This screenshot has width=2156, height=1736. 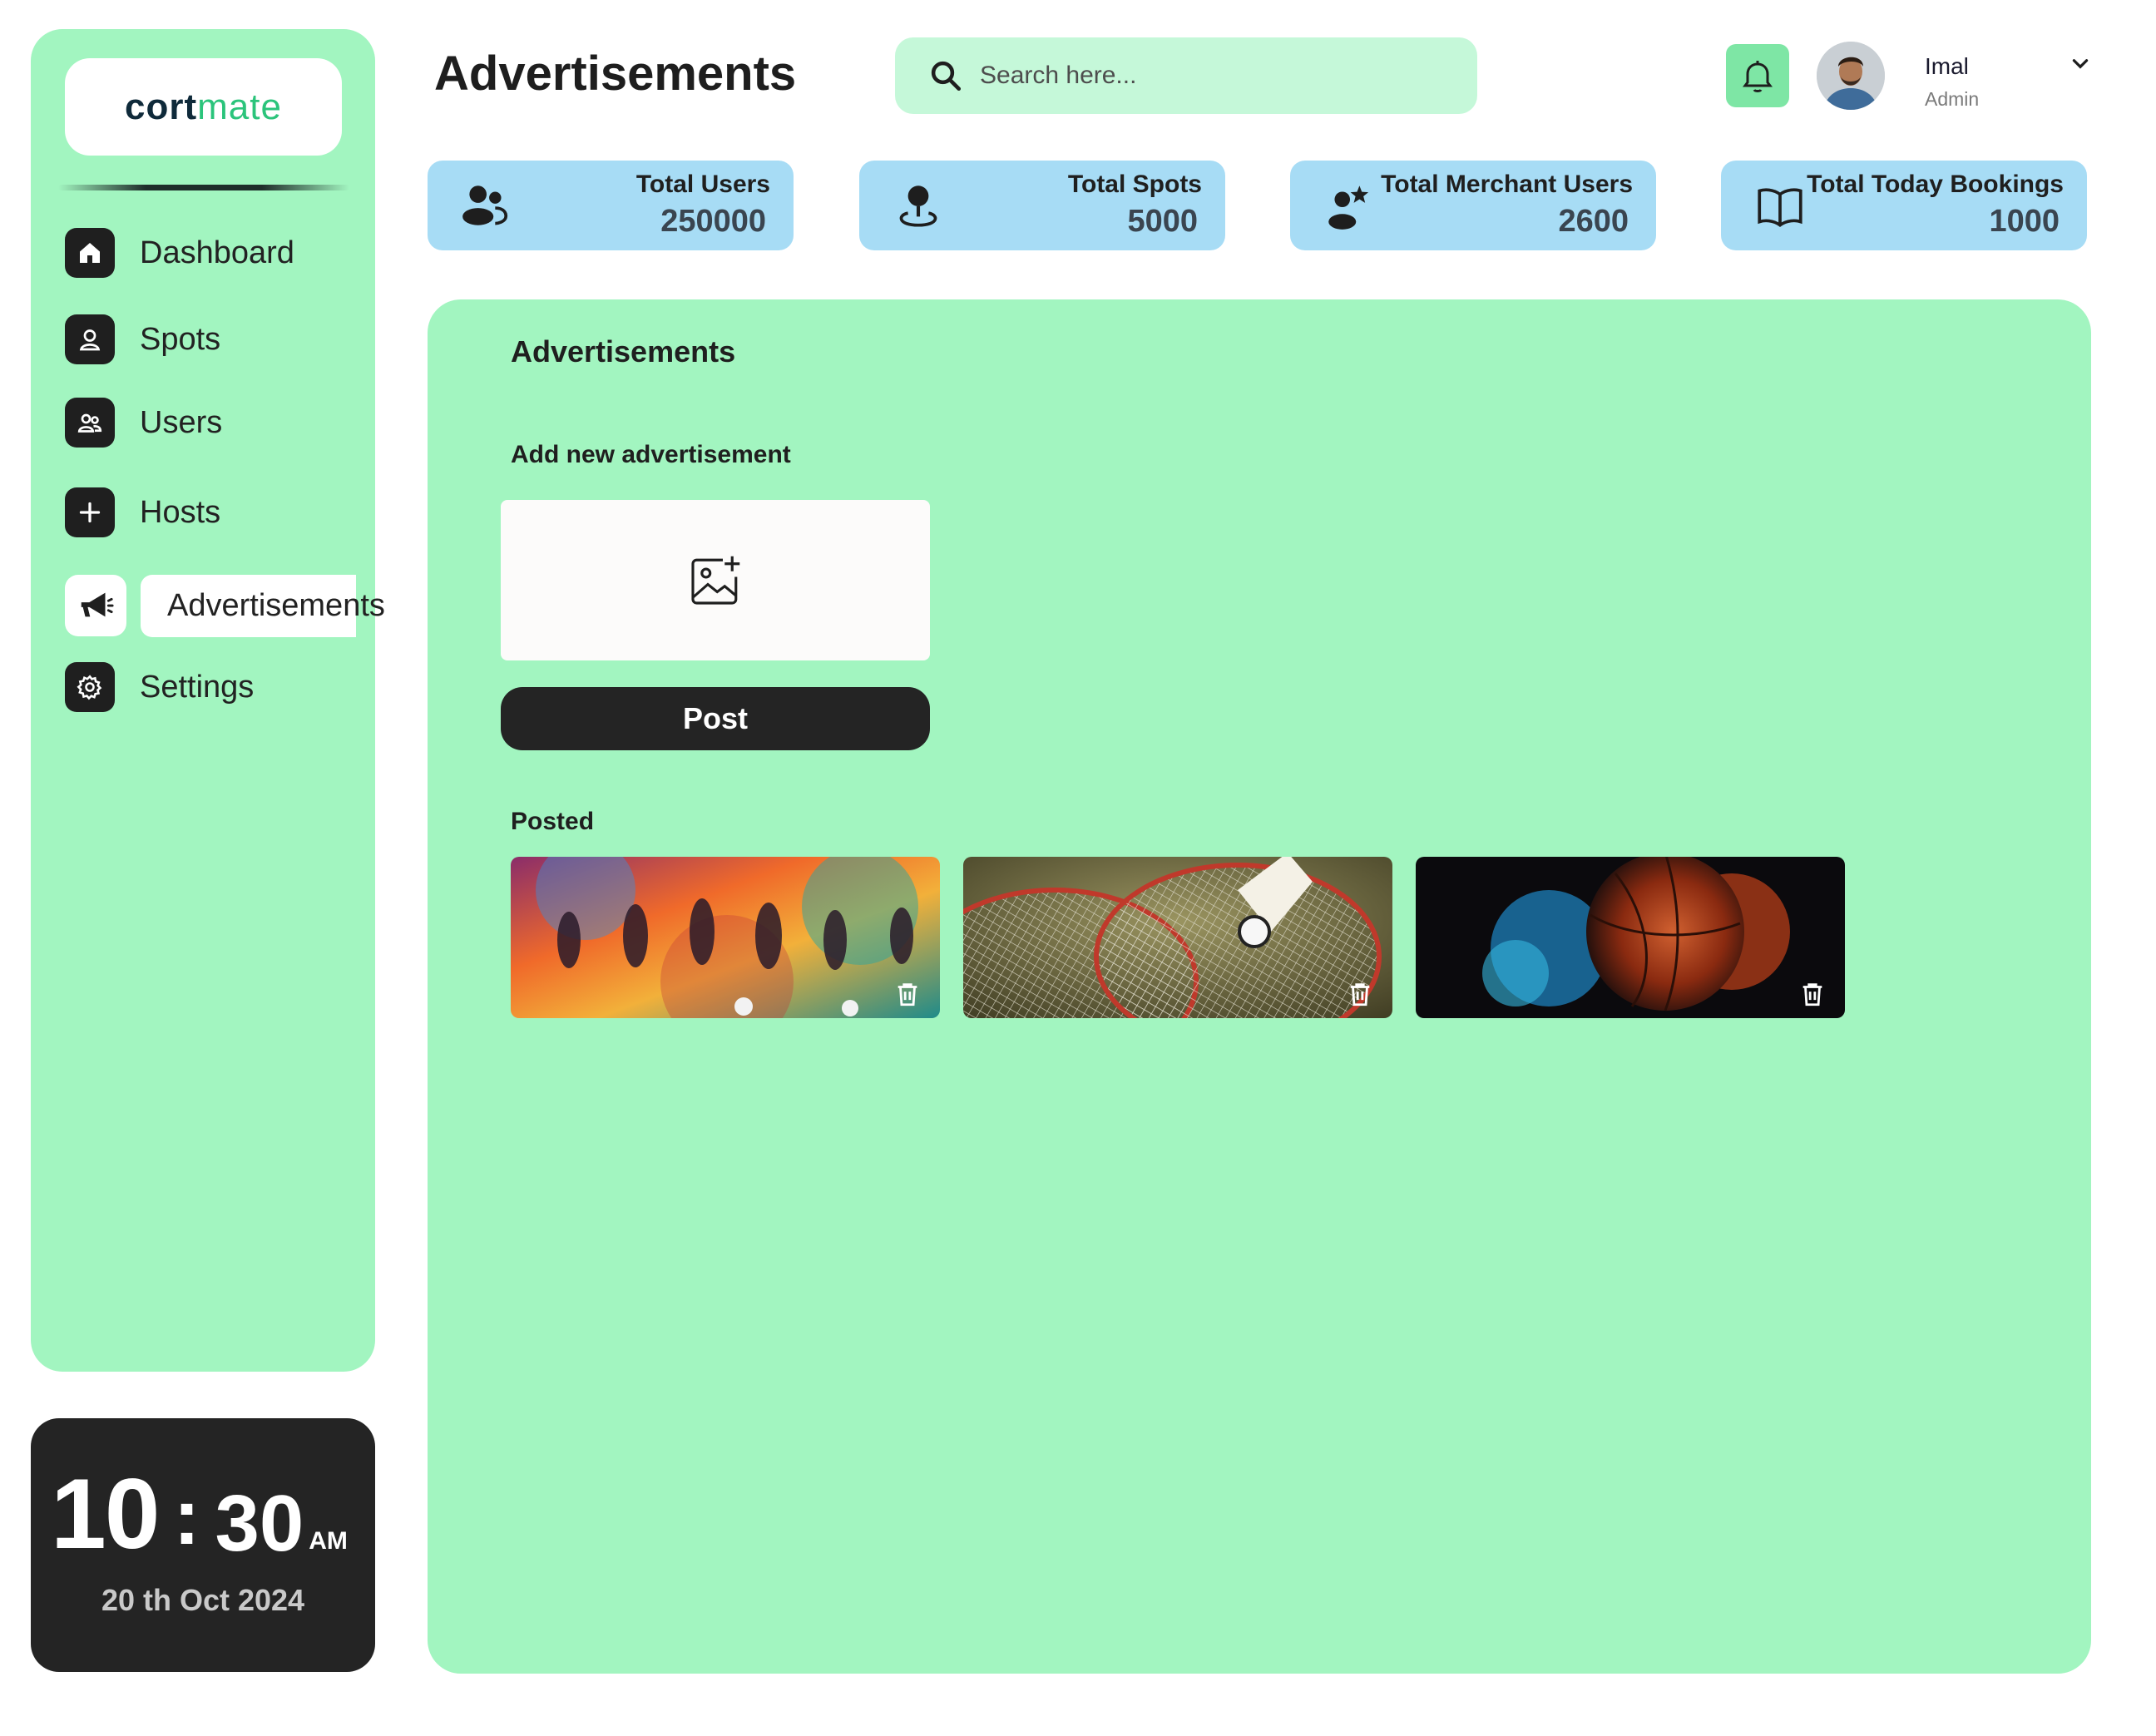 What do you see at coordinates (161, 106) in the screenshot?
I see `brand-logo-part1: cort` at bounding box center [161, 106].